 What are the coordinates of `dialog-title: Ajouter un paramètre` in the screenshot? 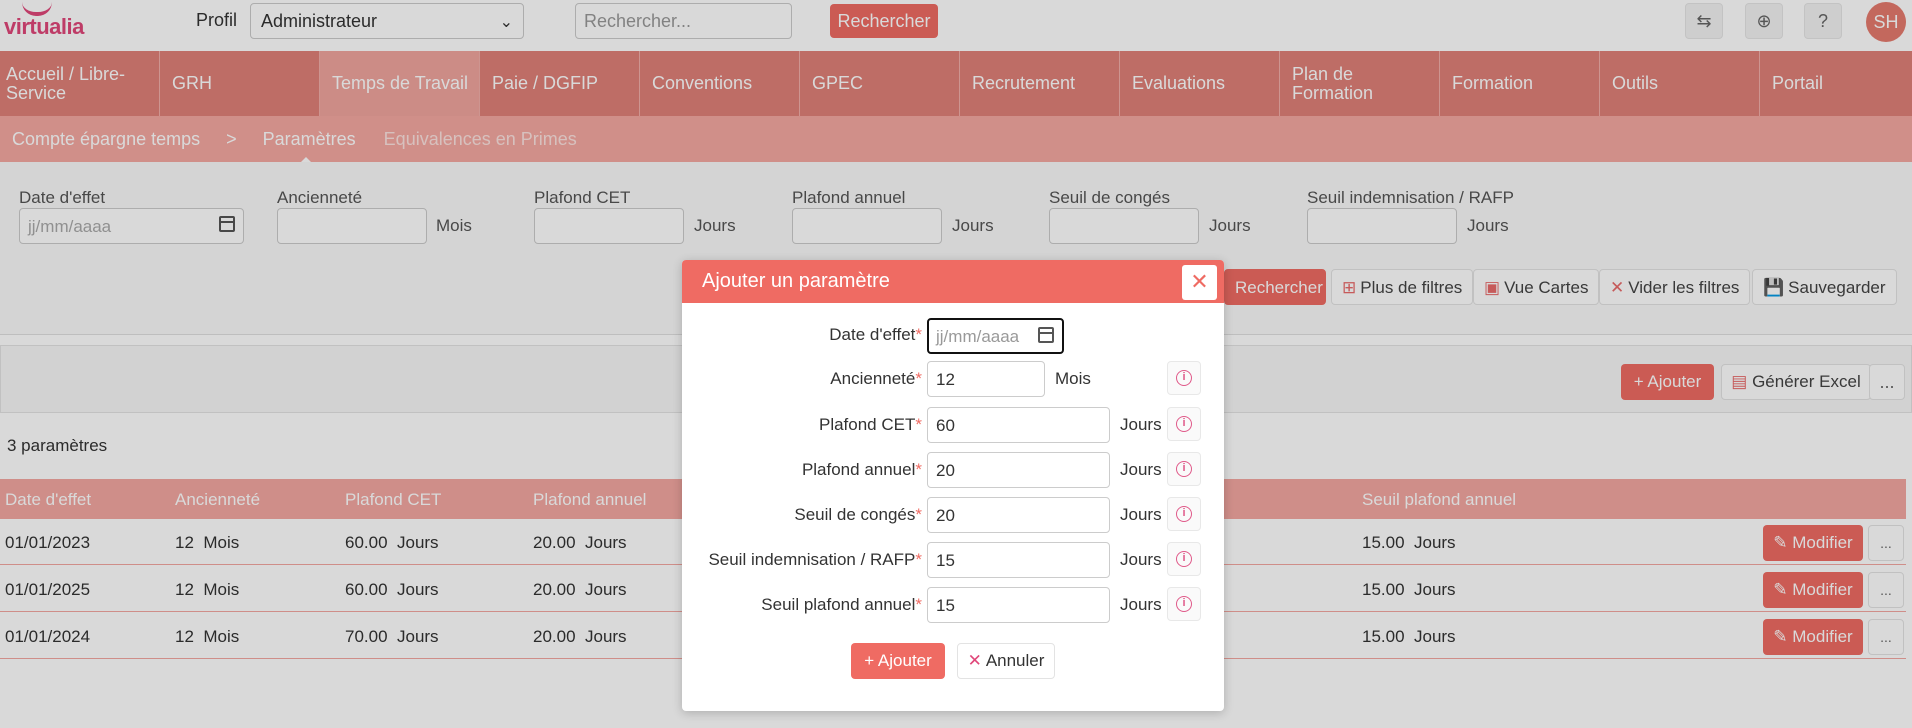 It's located at (796, 281).